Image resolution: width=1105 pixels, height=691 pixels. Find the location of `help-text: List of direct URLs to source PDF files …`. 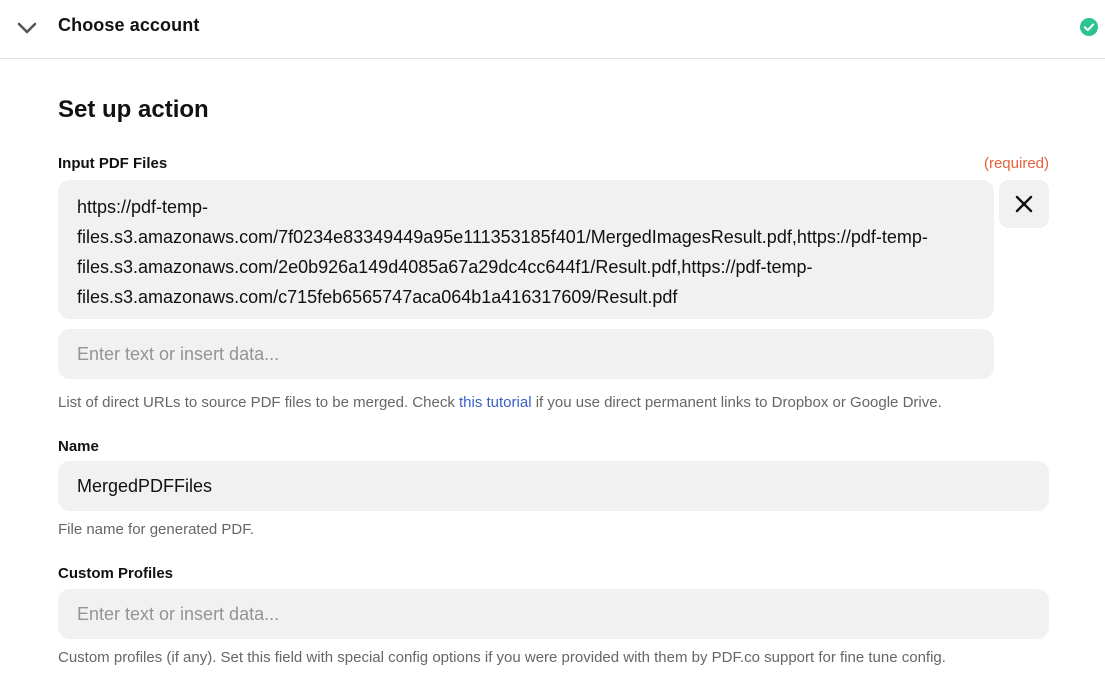

help-text: List of direct URLs to source PDF files … is located at coordinates (258, 402).